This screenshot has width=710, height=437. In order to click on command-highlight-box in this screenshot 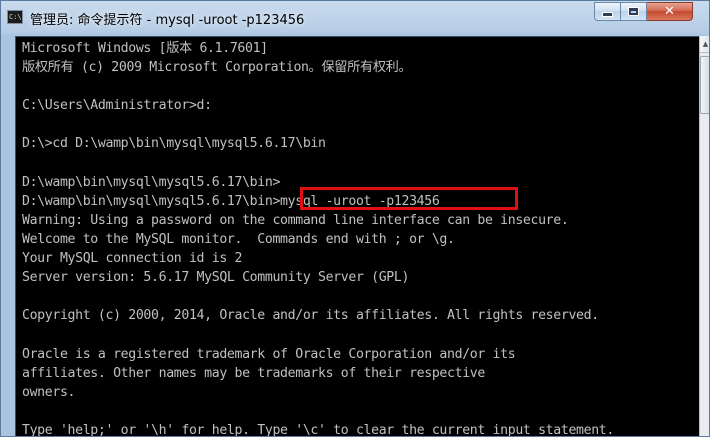, I will do `click(409, 198)`.